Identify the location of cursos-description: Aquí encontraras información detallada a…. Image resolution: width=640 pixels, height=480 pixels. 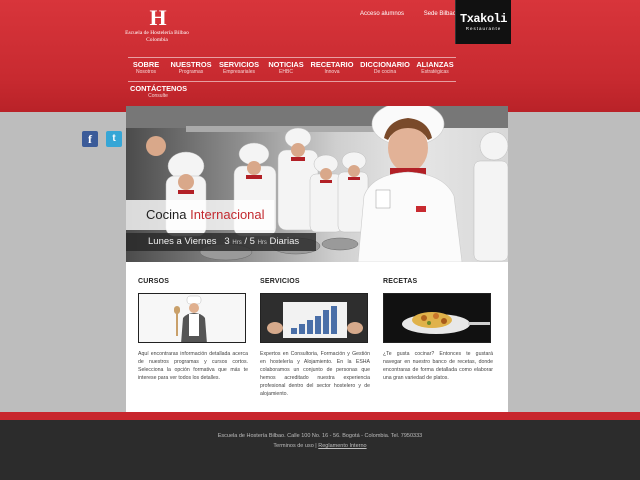
(193, 366).